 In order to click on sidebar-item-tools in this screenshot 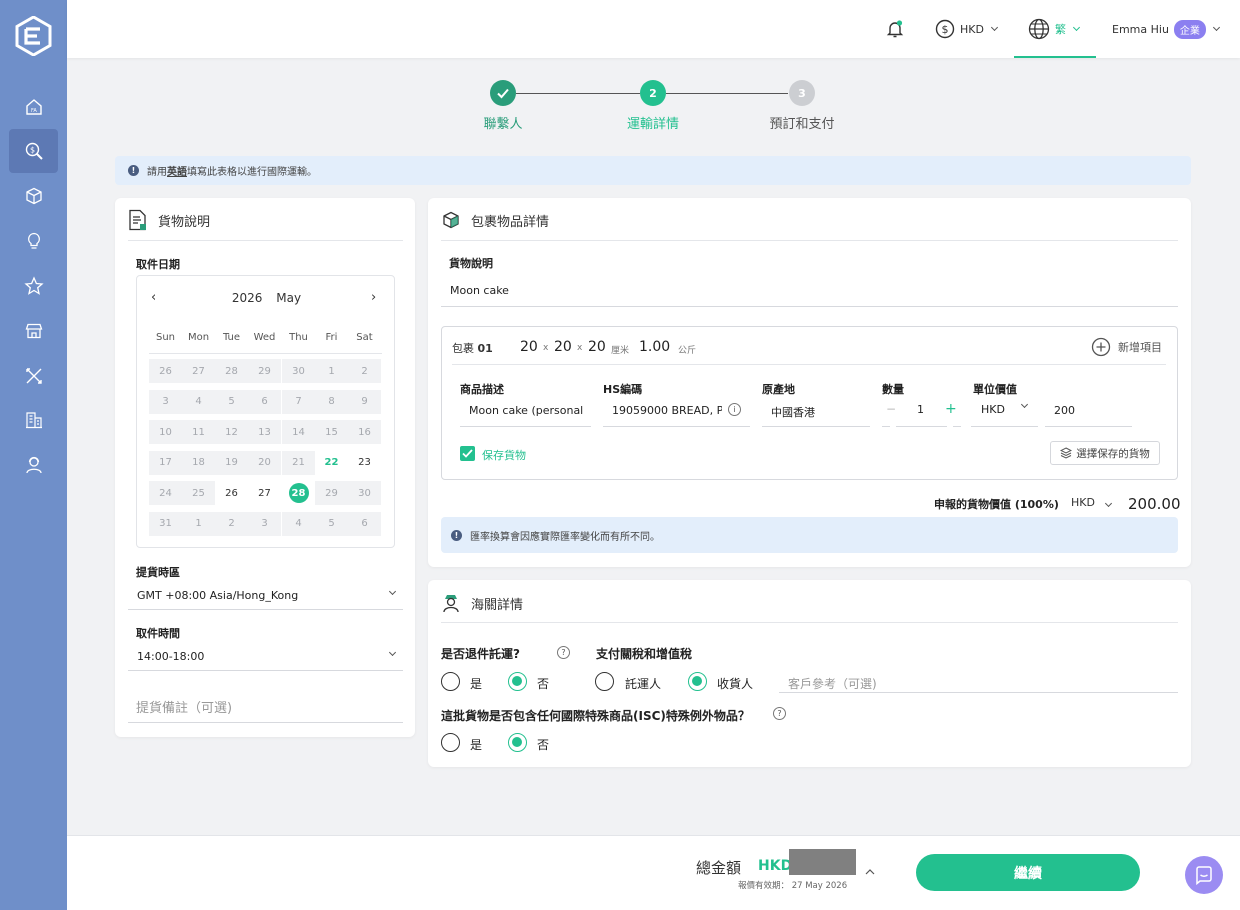, I will do `click(33, 376)`.